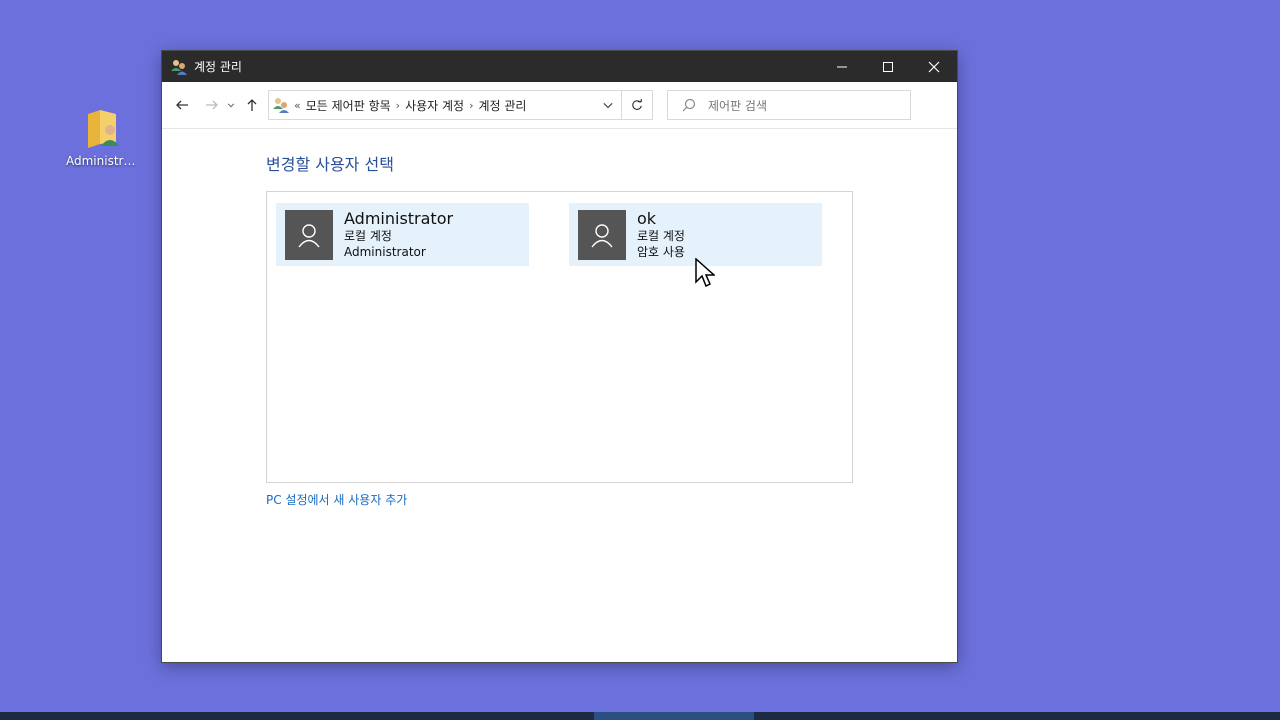 This screenshot has height=720, width=1280. Describe the element at coordinates (104, 128) in the screenshot. I see `user-folder-icon` at that location.